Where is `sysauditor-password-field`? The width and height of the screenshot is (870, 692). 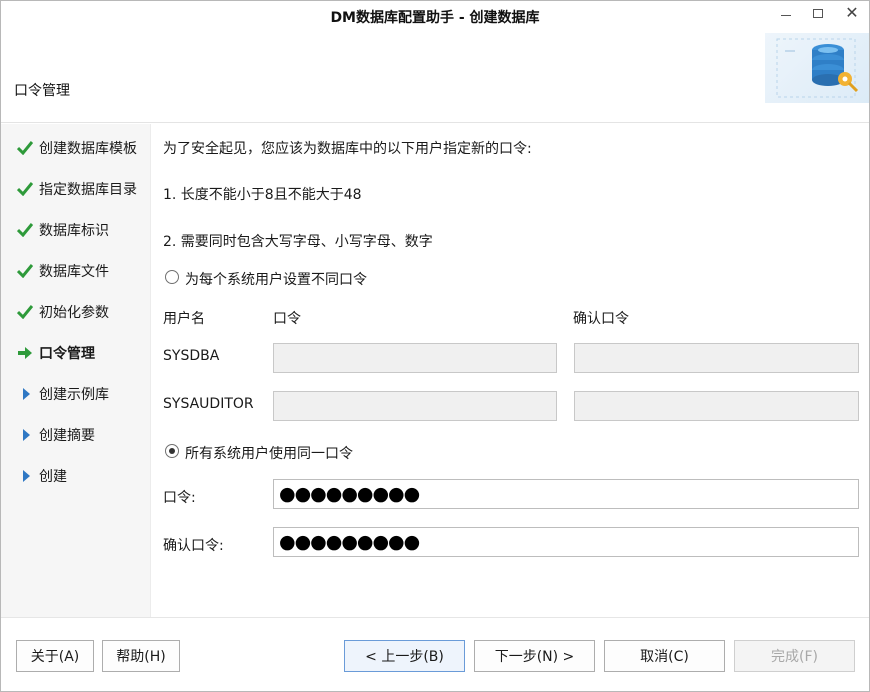
sysauditor-password-field is located at coordinates (415, 406).